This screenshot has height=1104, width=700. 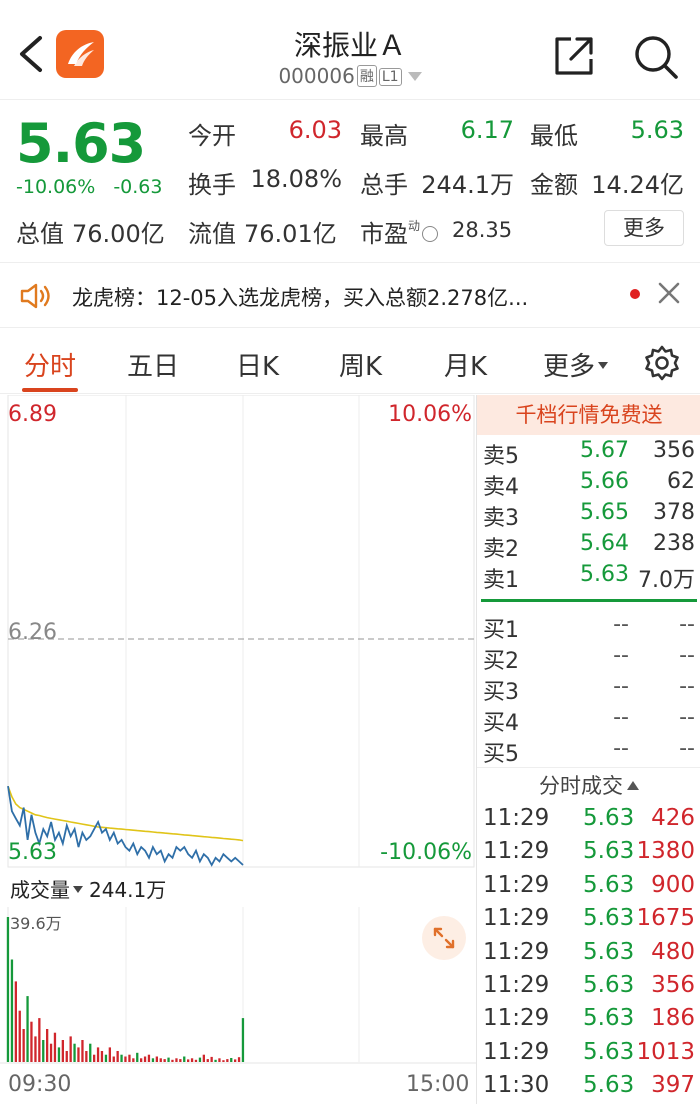 What do you see at coordinates (430, 414) in the screenshot?
I see `y-top-percent: 10.06%` at bounding box center [430, 414].